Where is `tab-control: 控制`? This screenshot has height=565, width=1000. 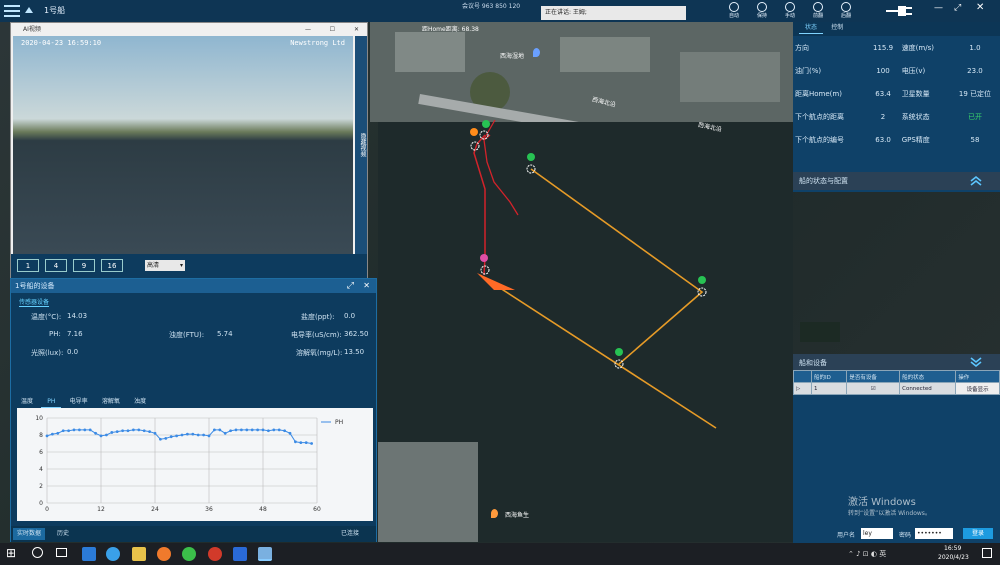 tab-control: 控制 is located at coordinates (837, 27).